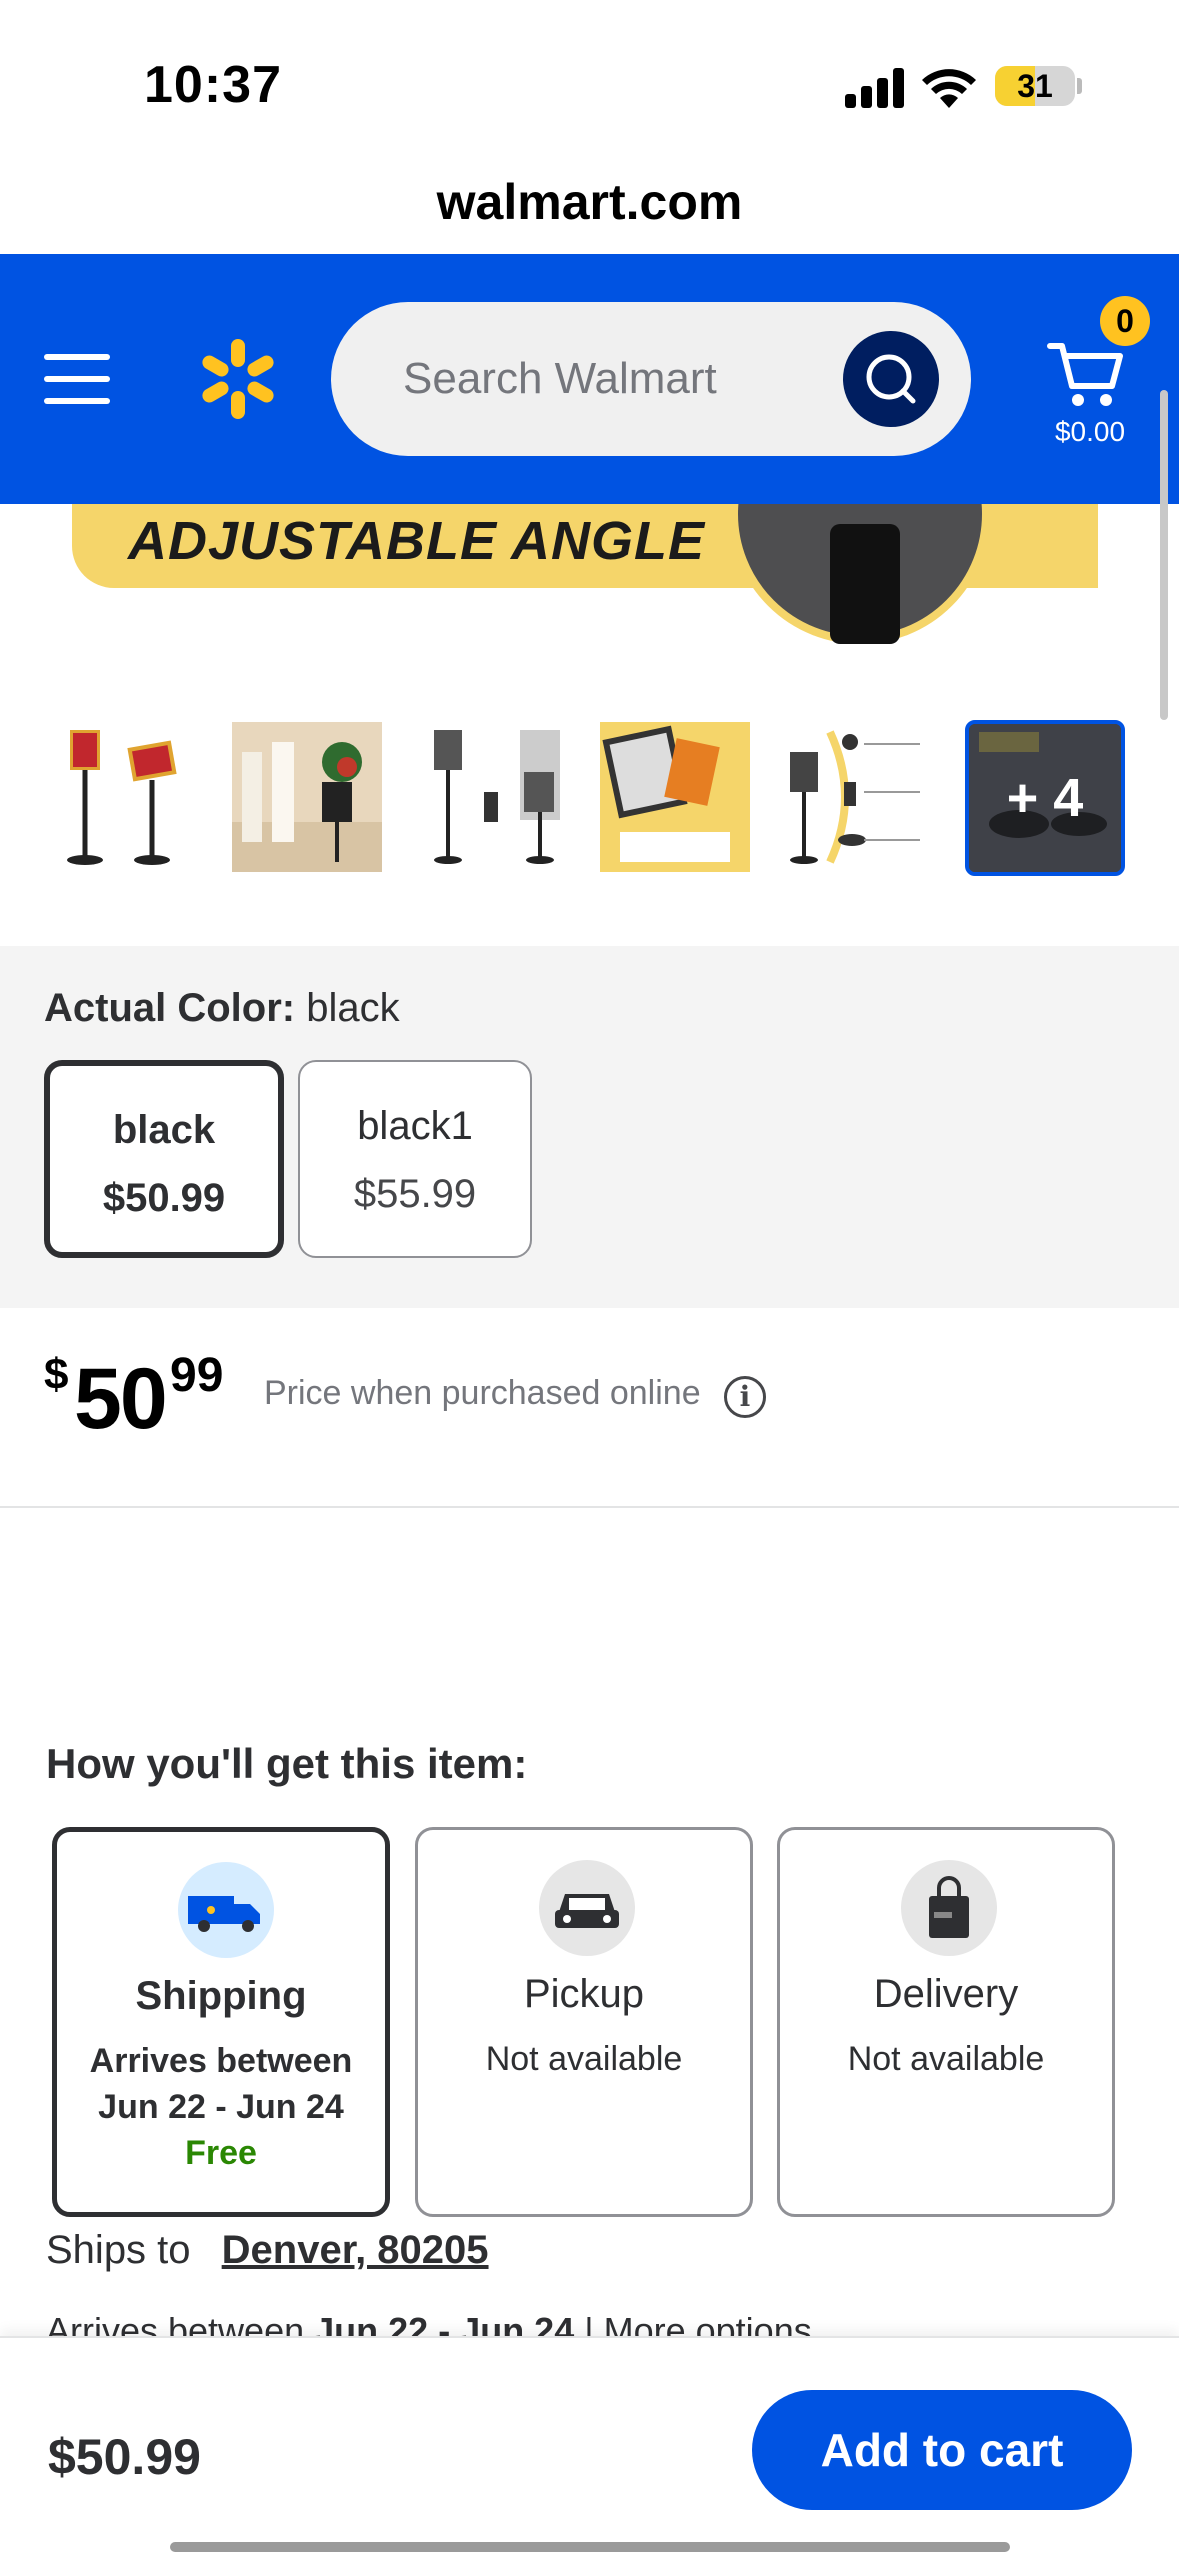 Image resolution: width=1179 pixels, height=2556 pixels. I want to click on more-images-count: + 4, so click(1045, 798).